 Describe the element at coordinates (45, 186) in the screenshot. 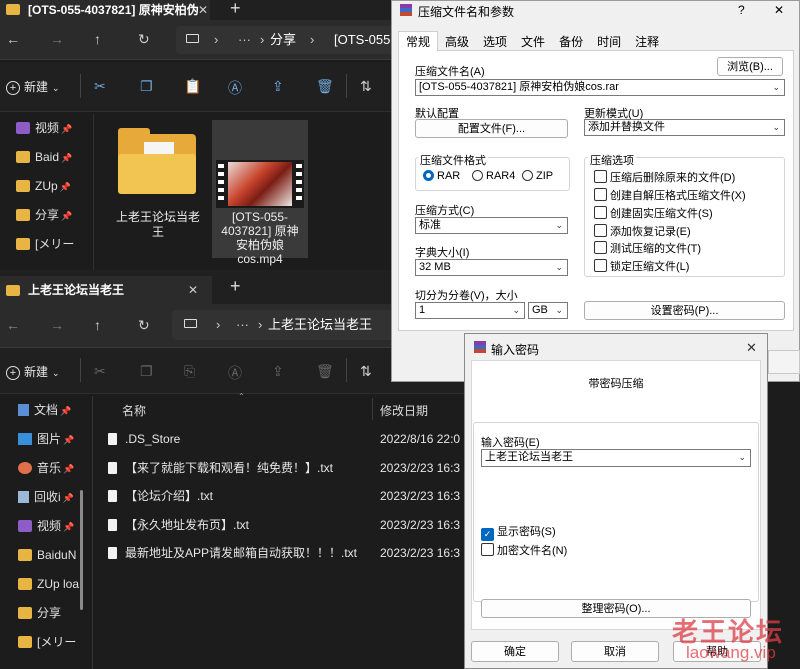

I see `sidebar-item-zup: ZUp 📌` at that location.